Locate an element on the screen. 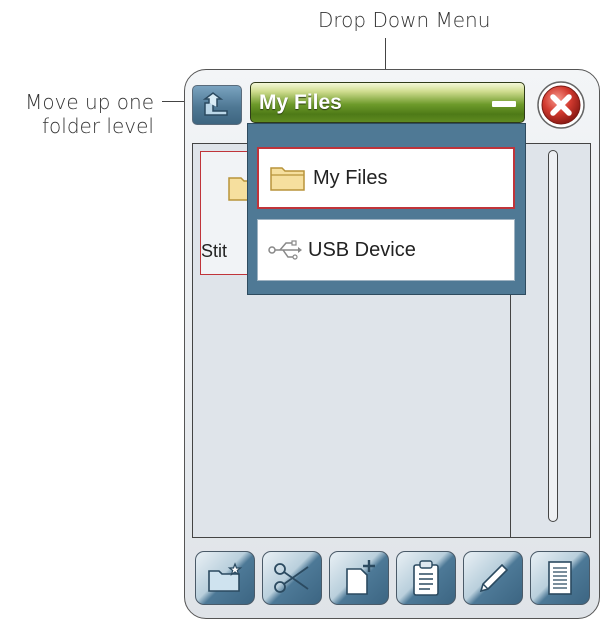 The width and height of the screenshot is (601, 619). scrollbar is located at coordinates (553, 336).